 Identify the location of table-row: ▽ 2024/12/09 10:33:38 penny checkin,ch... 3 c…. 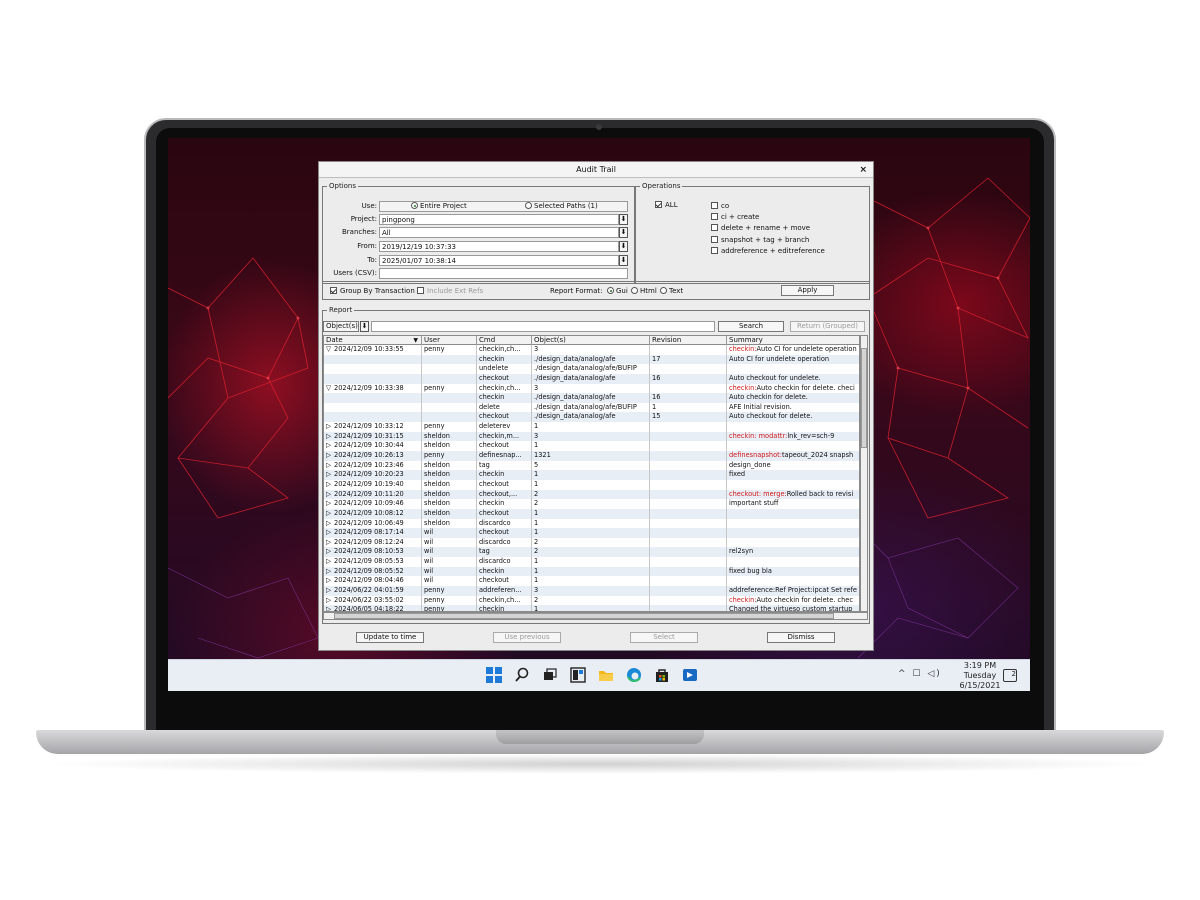
(591, 388).